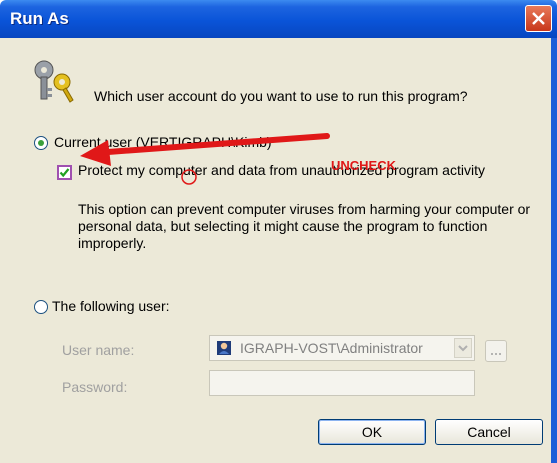 This screenshot has height=463, width=557. I want to click on close-button, so click(538, 18).